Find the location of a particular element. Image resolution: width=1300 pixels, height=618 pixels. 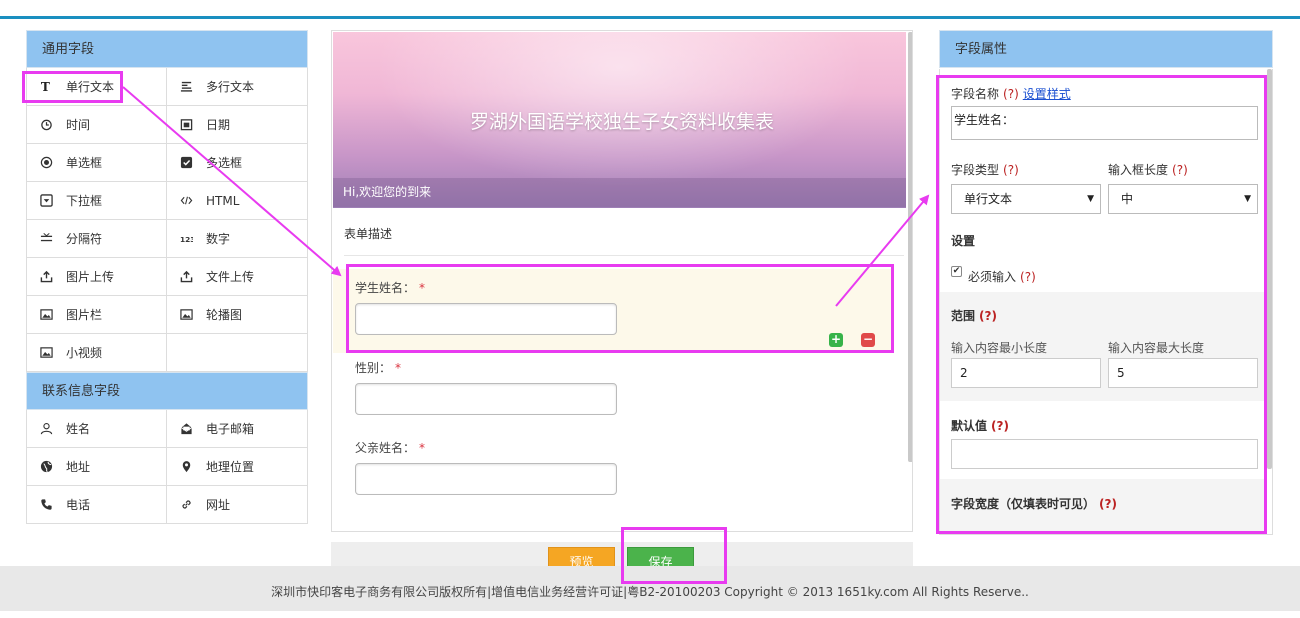

max-length-label: 输入内容最大长度 is located at coordinates (1156, 348).